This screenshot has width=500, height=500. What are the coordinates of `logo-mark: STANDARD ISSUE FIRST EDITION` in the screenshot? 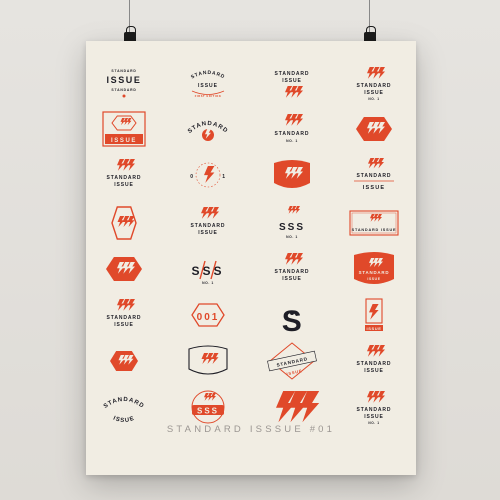 It's located at (208, 84).